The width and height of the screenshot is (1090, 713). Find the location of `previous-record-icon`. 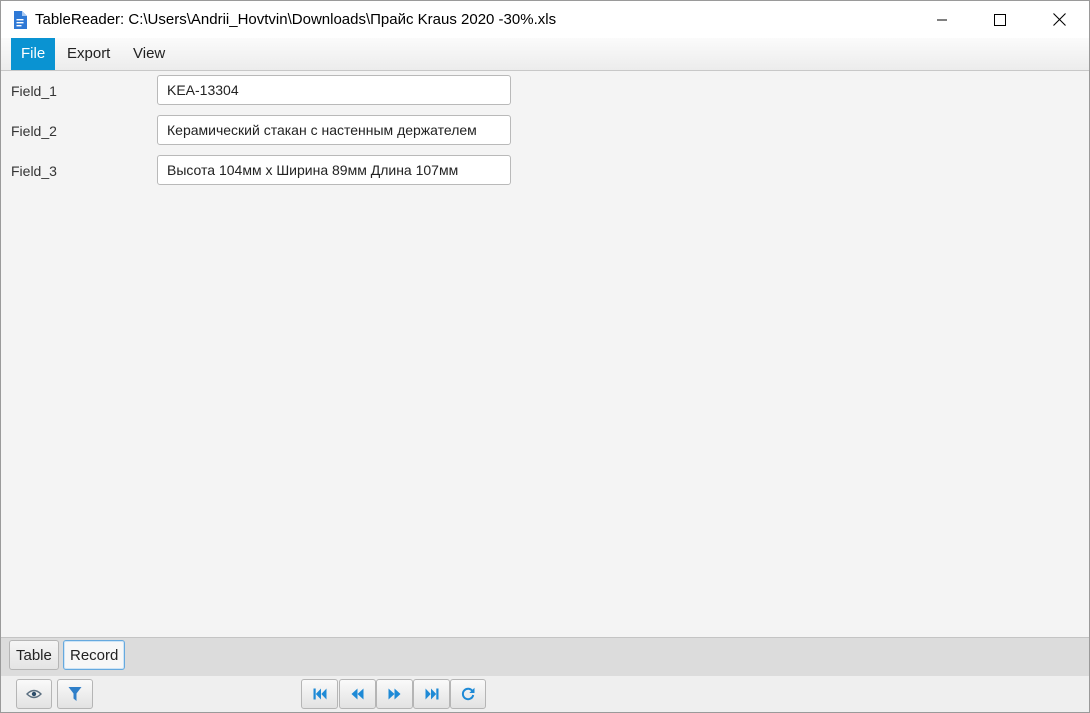

previous-record-icon is located at coordinates (357, 694).